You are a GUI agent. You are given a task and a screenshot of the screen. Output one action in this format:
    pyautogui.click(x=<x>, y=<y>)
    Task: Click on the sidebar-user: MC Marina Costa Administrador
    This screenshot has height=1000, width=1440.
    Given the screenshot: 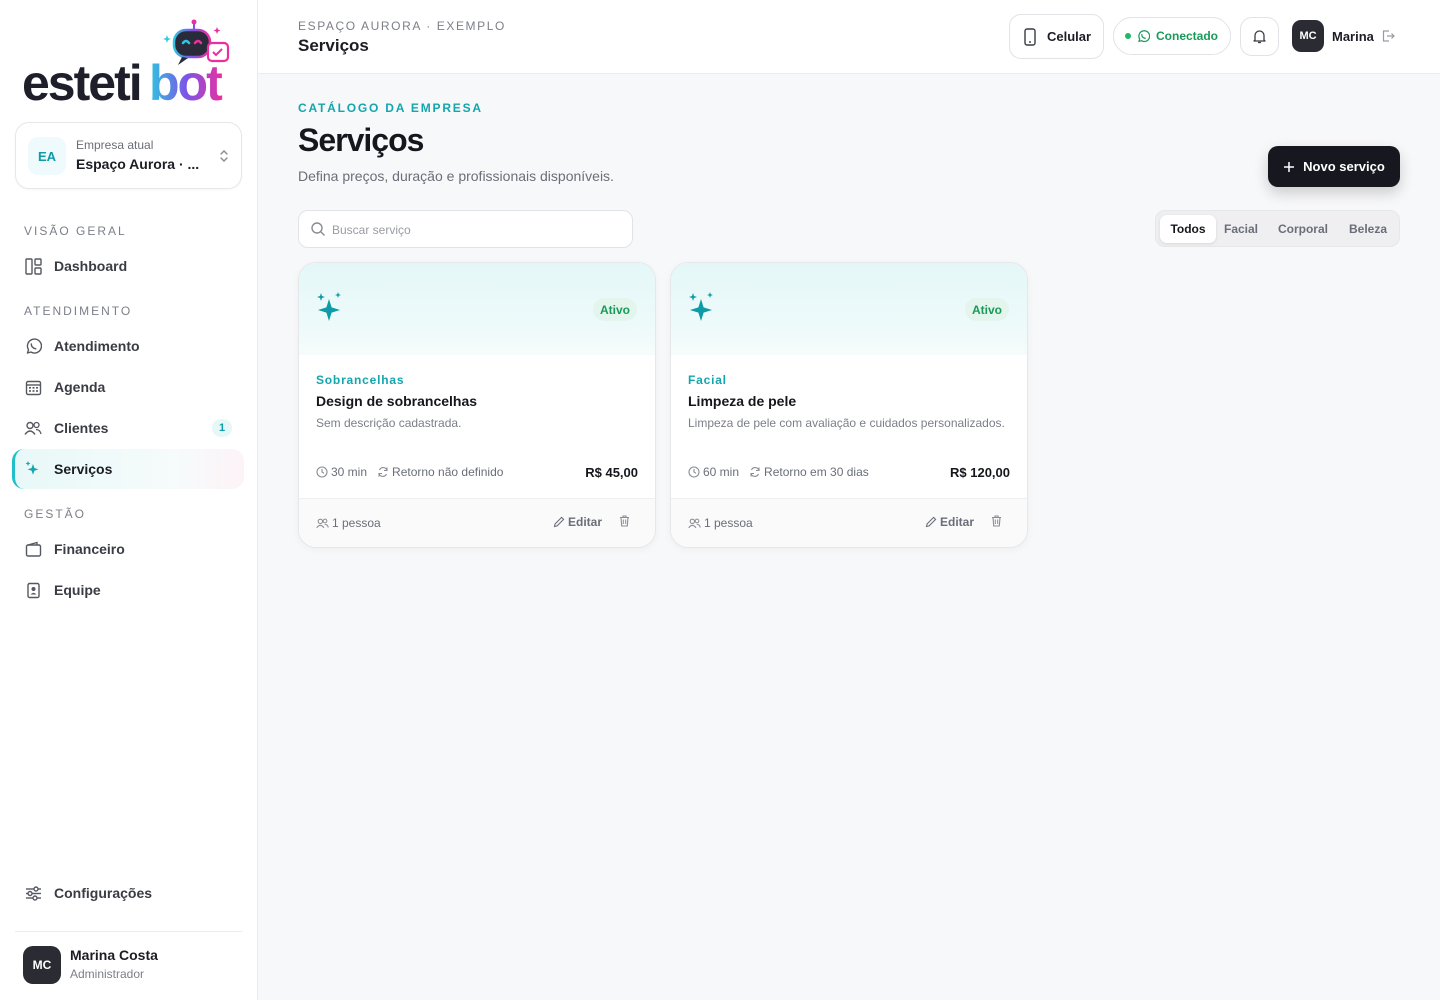 What is the action you would take?
    pyautogui.click(x=90, y=965)
    